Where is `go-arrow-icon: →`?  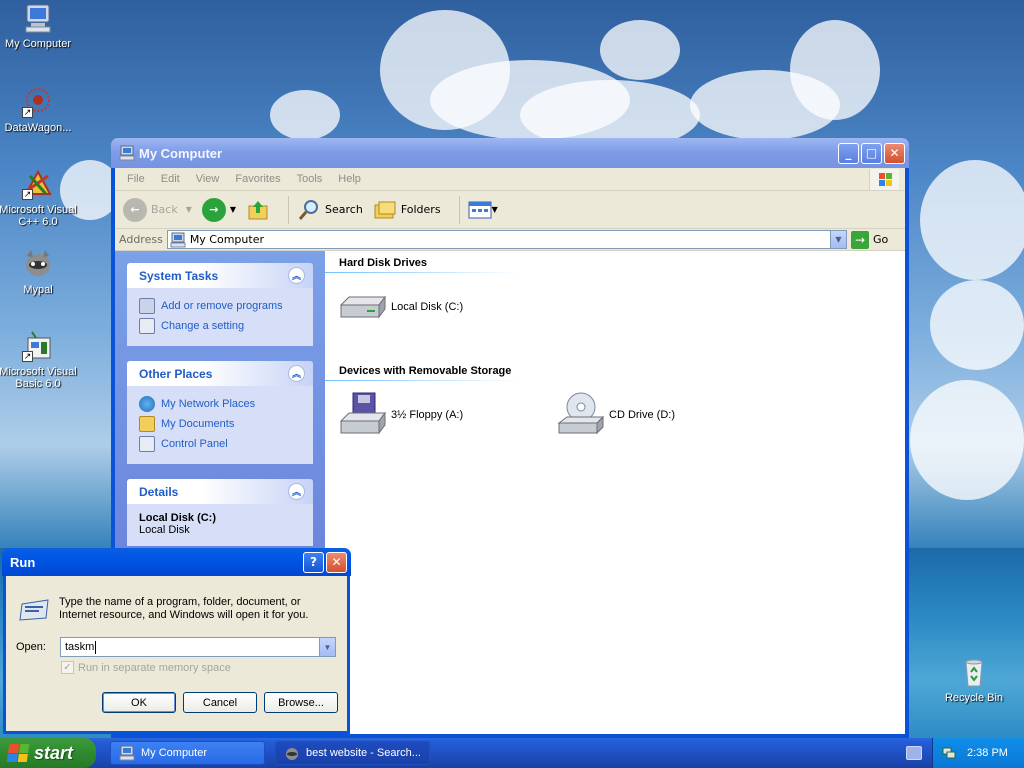
go-arrow-icon: → is located at coordinates (860, 239).